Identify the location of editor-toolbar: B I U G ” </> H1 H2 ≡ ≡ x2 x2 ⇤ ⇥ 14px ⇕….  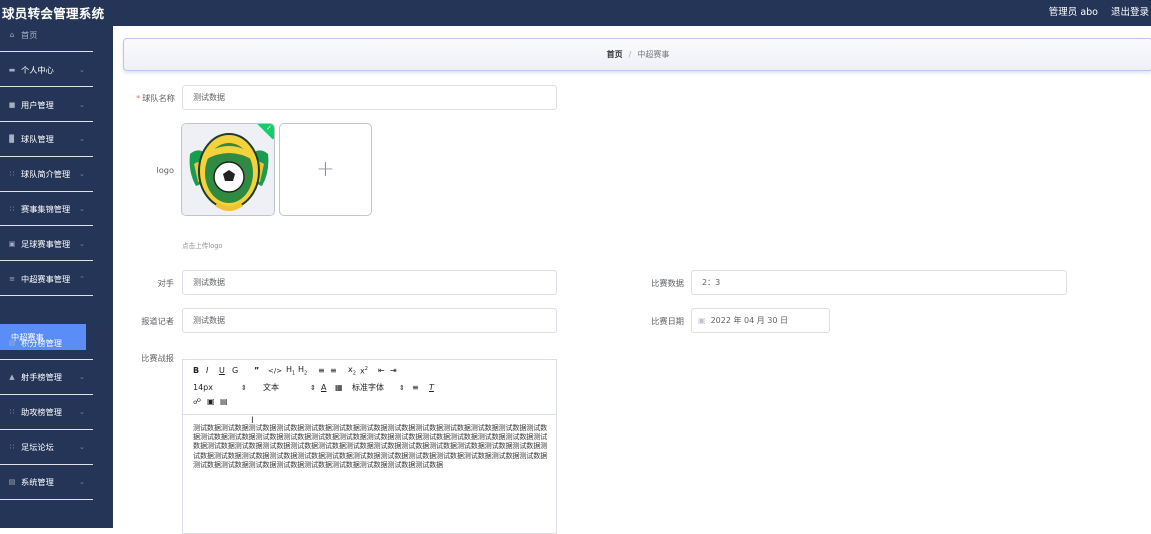
(369, 387).